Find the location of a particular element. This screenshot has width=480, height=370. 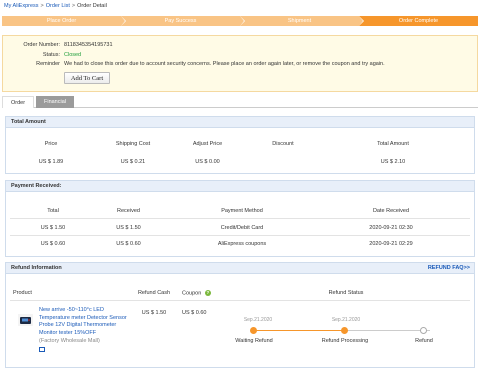

refund-faq-link: REFUND FAQ>> is located at coordinates (449, 268).